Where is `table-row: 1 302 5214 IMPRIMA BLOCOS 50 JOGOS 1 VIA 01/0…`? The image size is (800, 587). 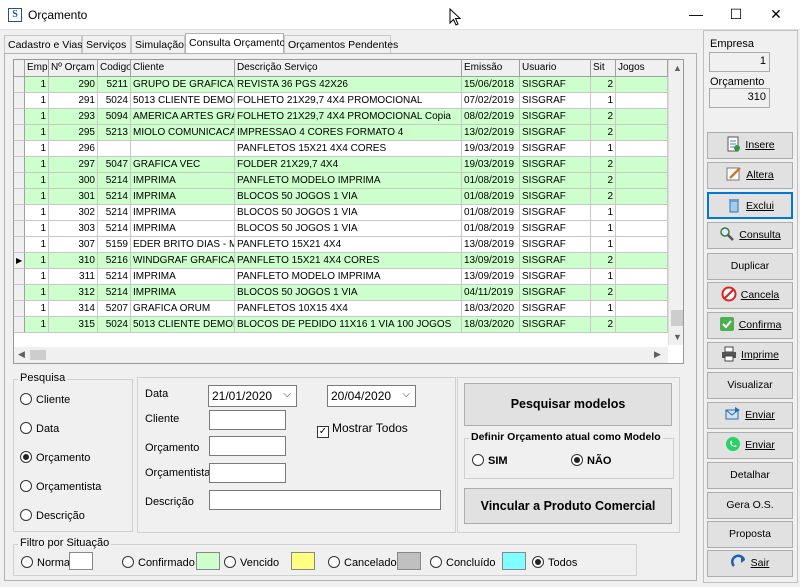 table-row: 1 302 5214 IMPRIMA BLOCOS 50 JOGOS 1 VIA 01/0… is located at coordinates (341, 213).